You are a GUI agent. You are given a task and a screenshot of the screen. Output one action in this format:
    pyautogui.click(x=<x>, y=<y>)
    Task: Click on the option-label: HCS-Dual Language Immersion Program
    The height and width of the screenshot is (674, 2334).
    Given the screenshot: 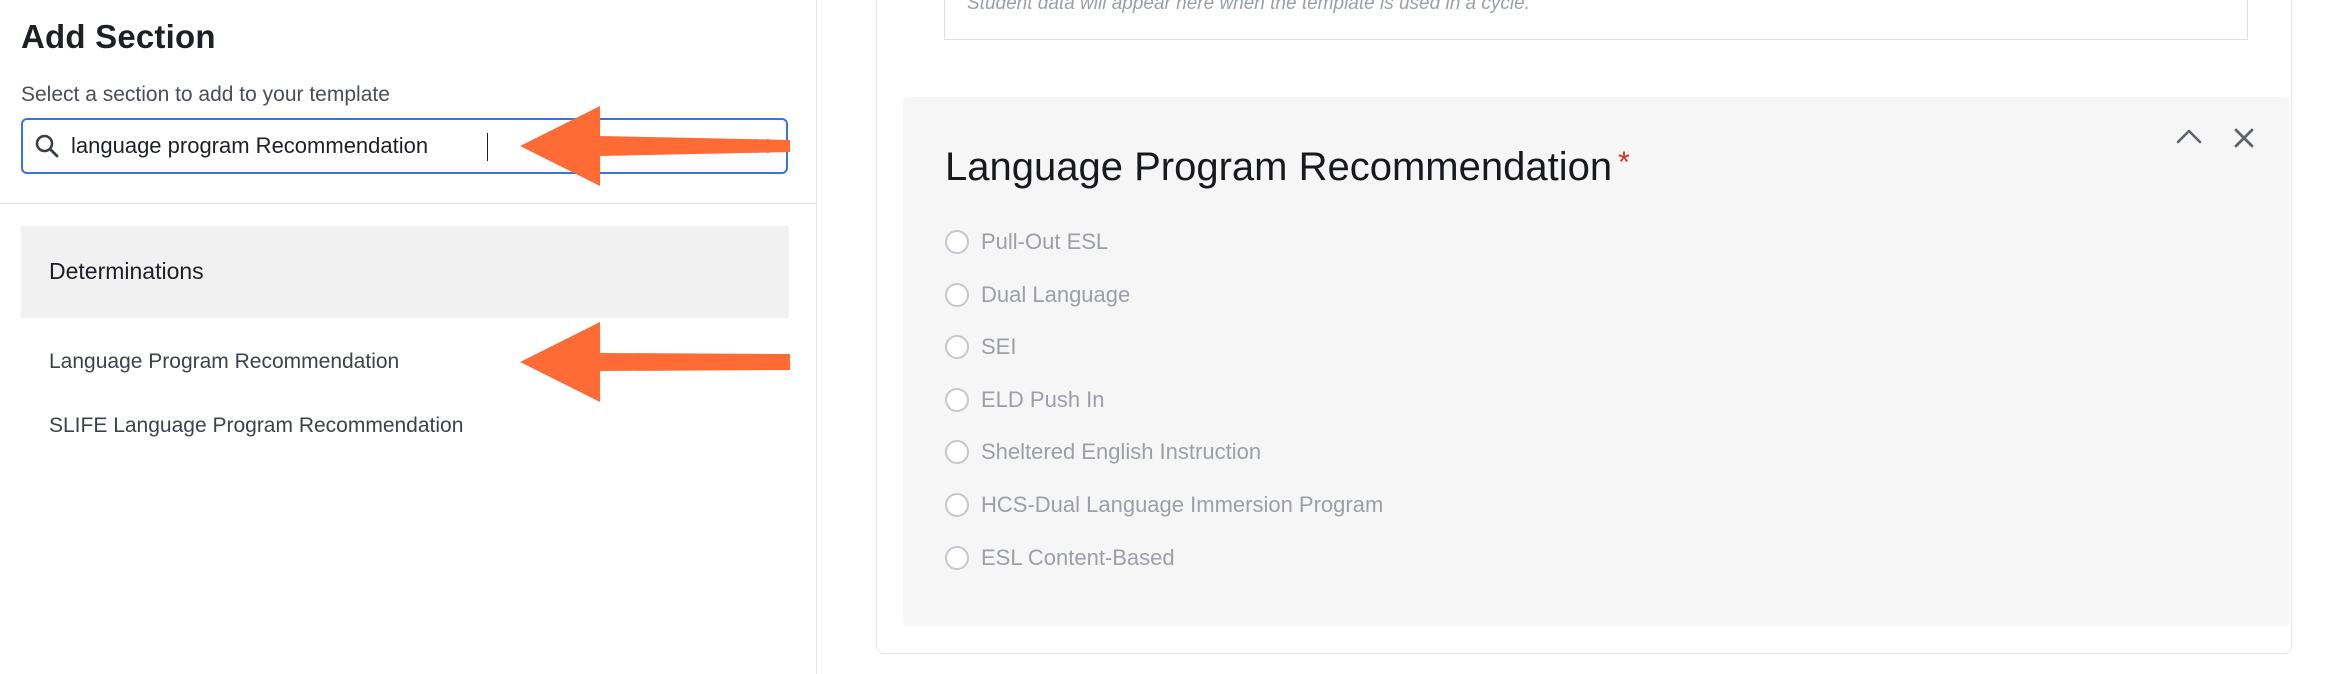 What is the action you would take?
    pyautogui.click(x=1182, y=504)
    